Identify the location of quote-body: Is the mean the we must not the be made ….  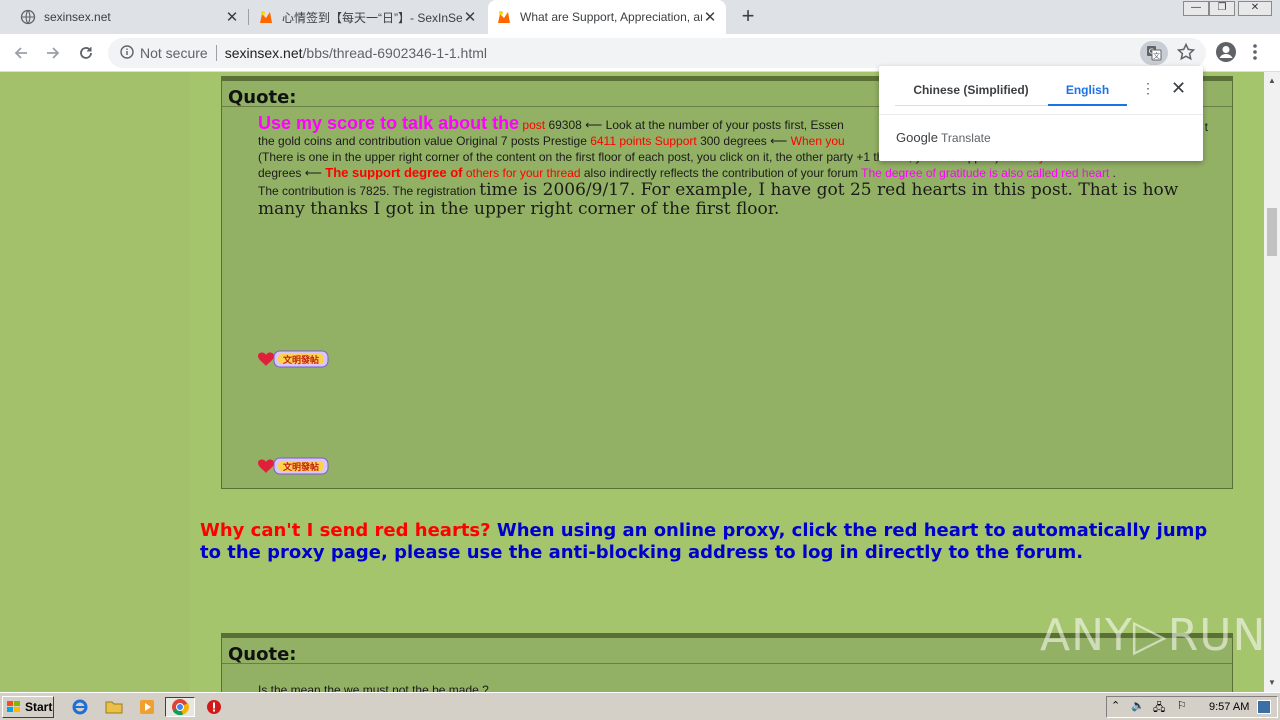
(727, 678).